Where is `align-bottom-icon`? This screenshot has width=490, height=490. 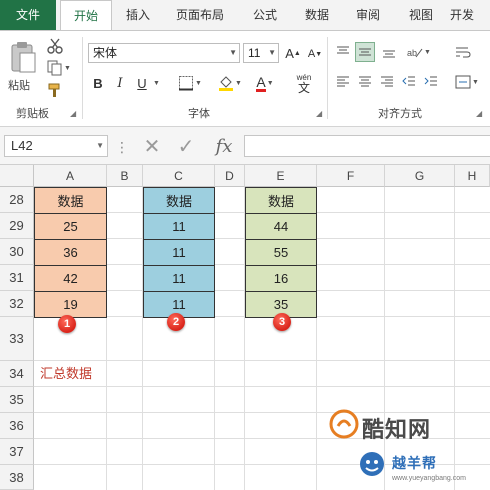
align-bottom-icon is located at coordinates (389, 52).